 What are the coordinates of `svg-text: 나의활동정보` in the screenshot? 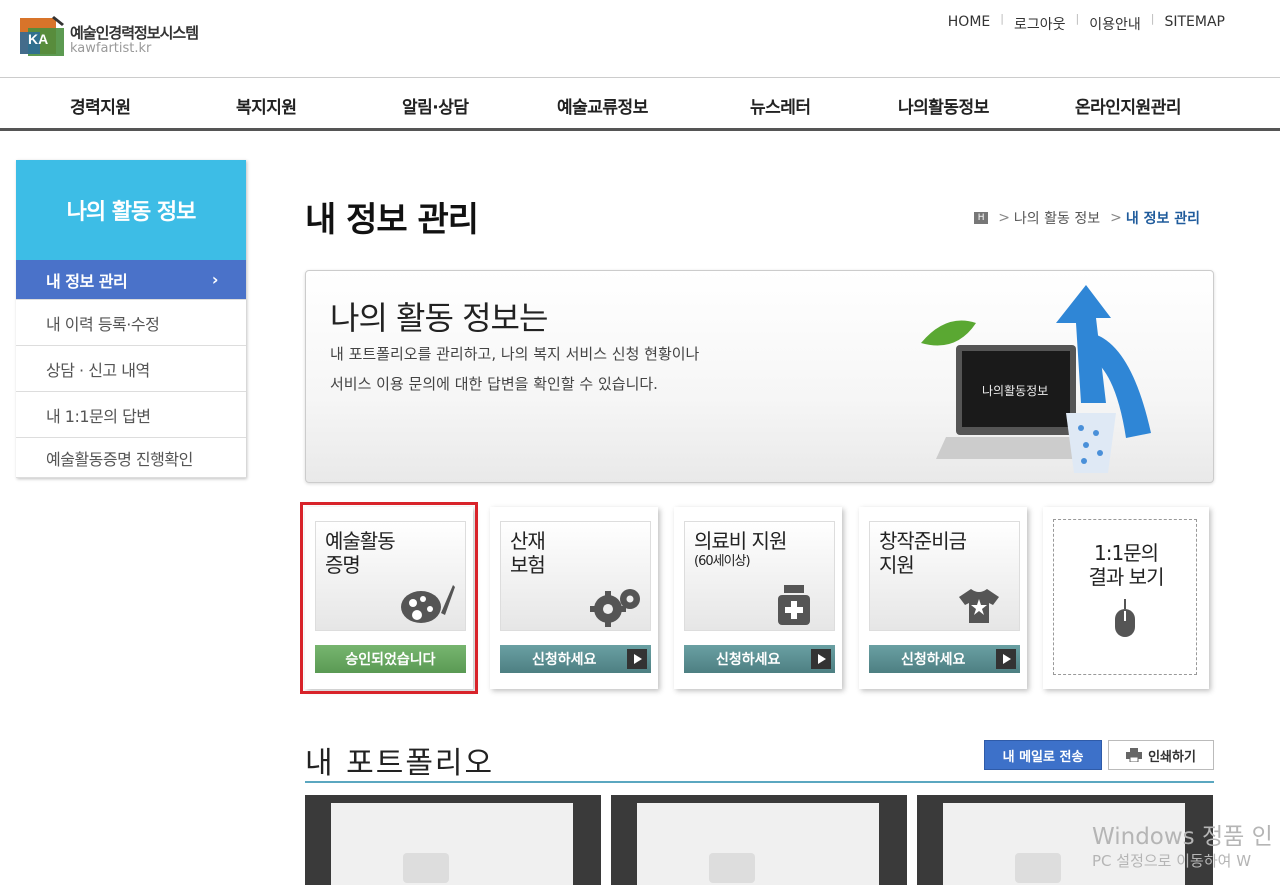 It's located at (1015, 391).